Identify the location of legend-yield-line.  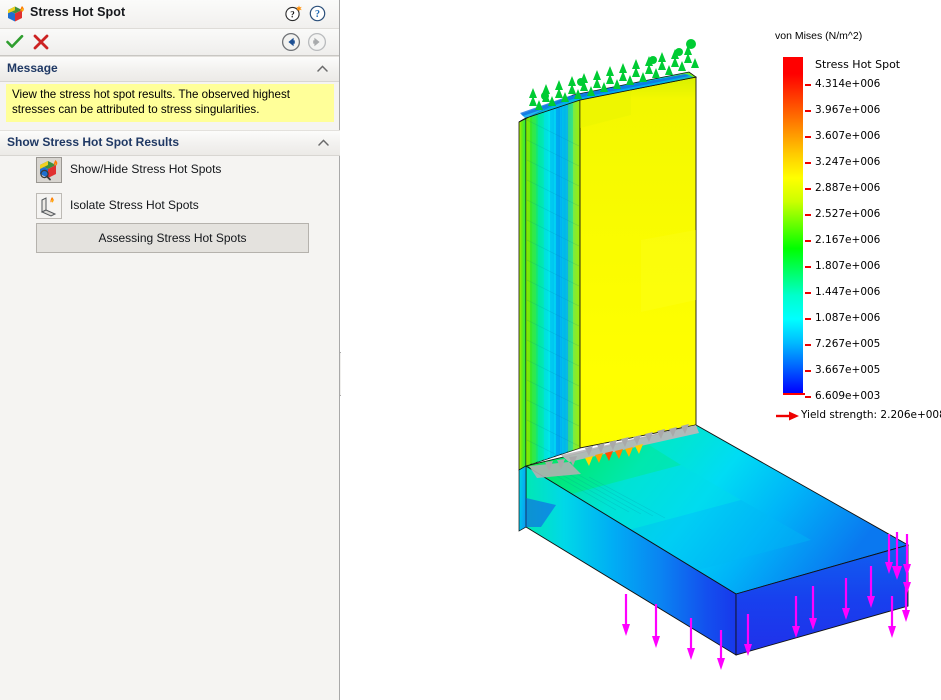
(794, 394).